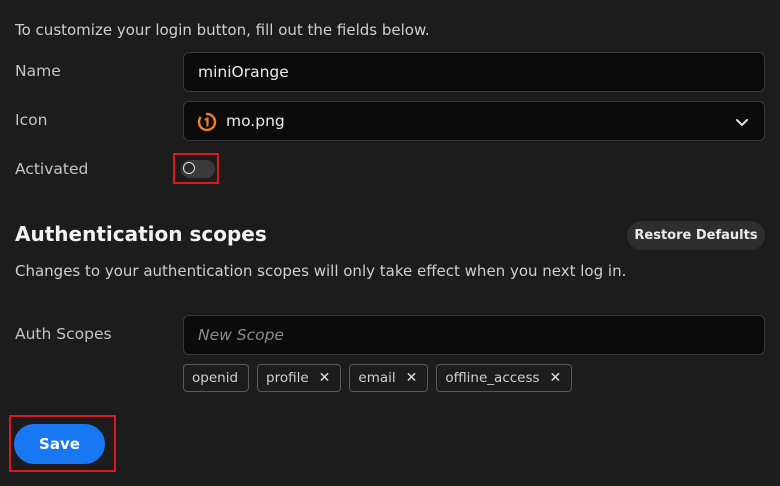  I want to click on scope-chip: openid, so click(216, 378).